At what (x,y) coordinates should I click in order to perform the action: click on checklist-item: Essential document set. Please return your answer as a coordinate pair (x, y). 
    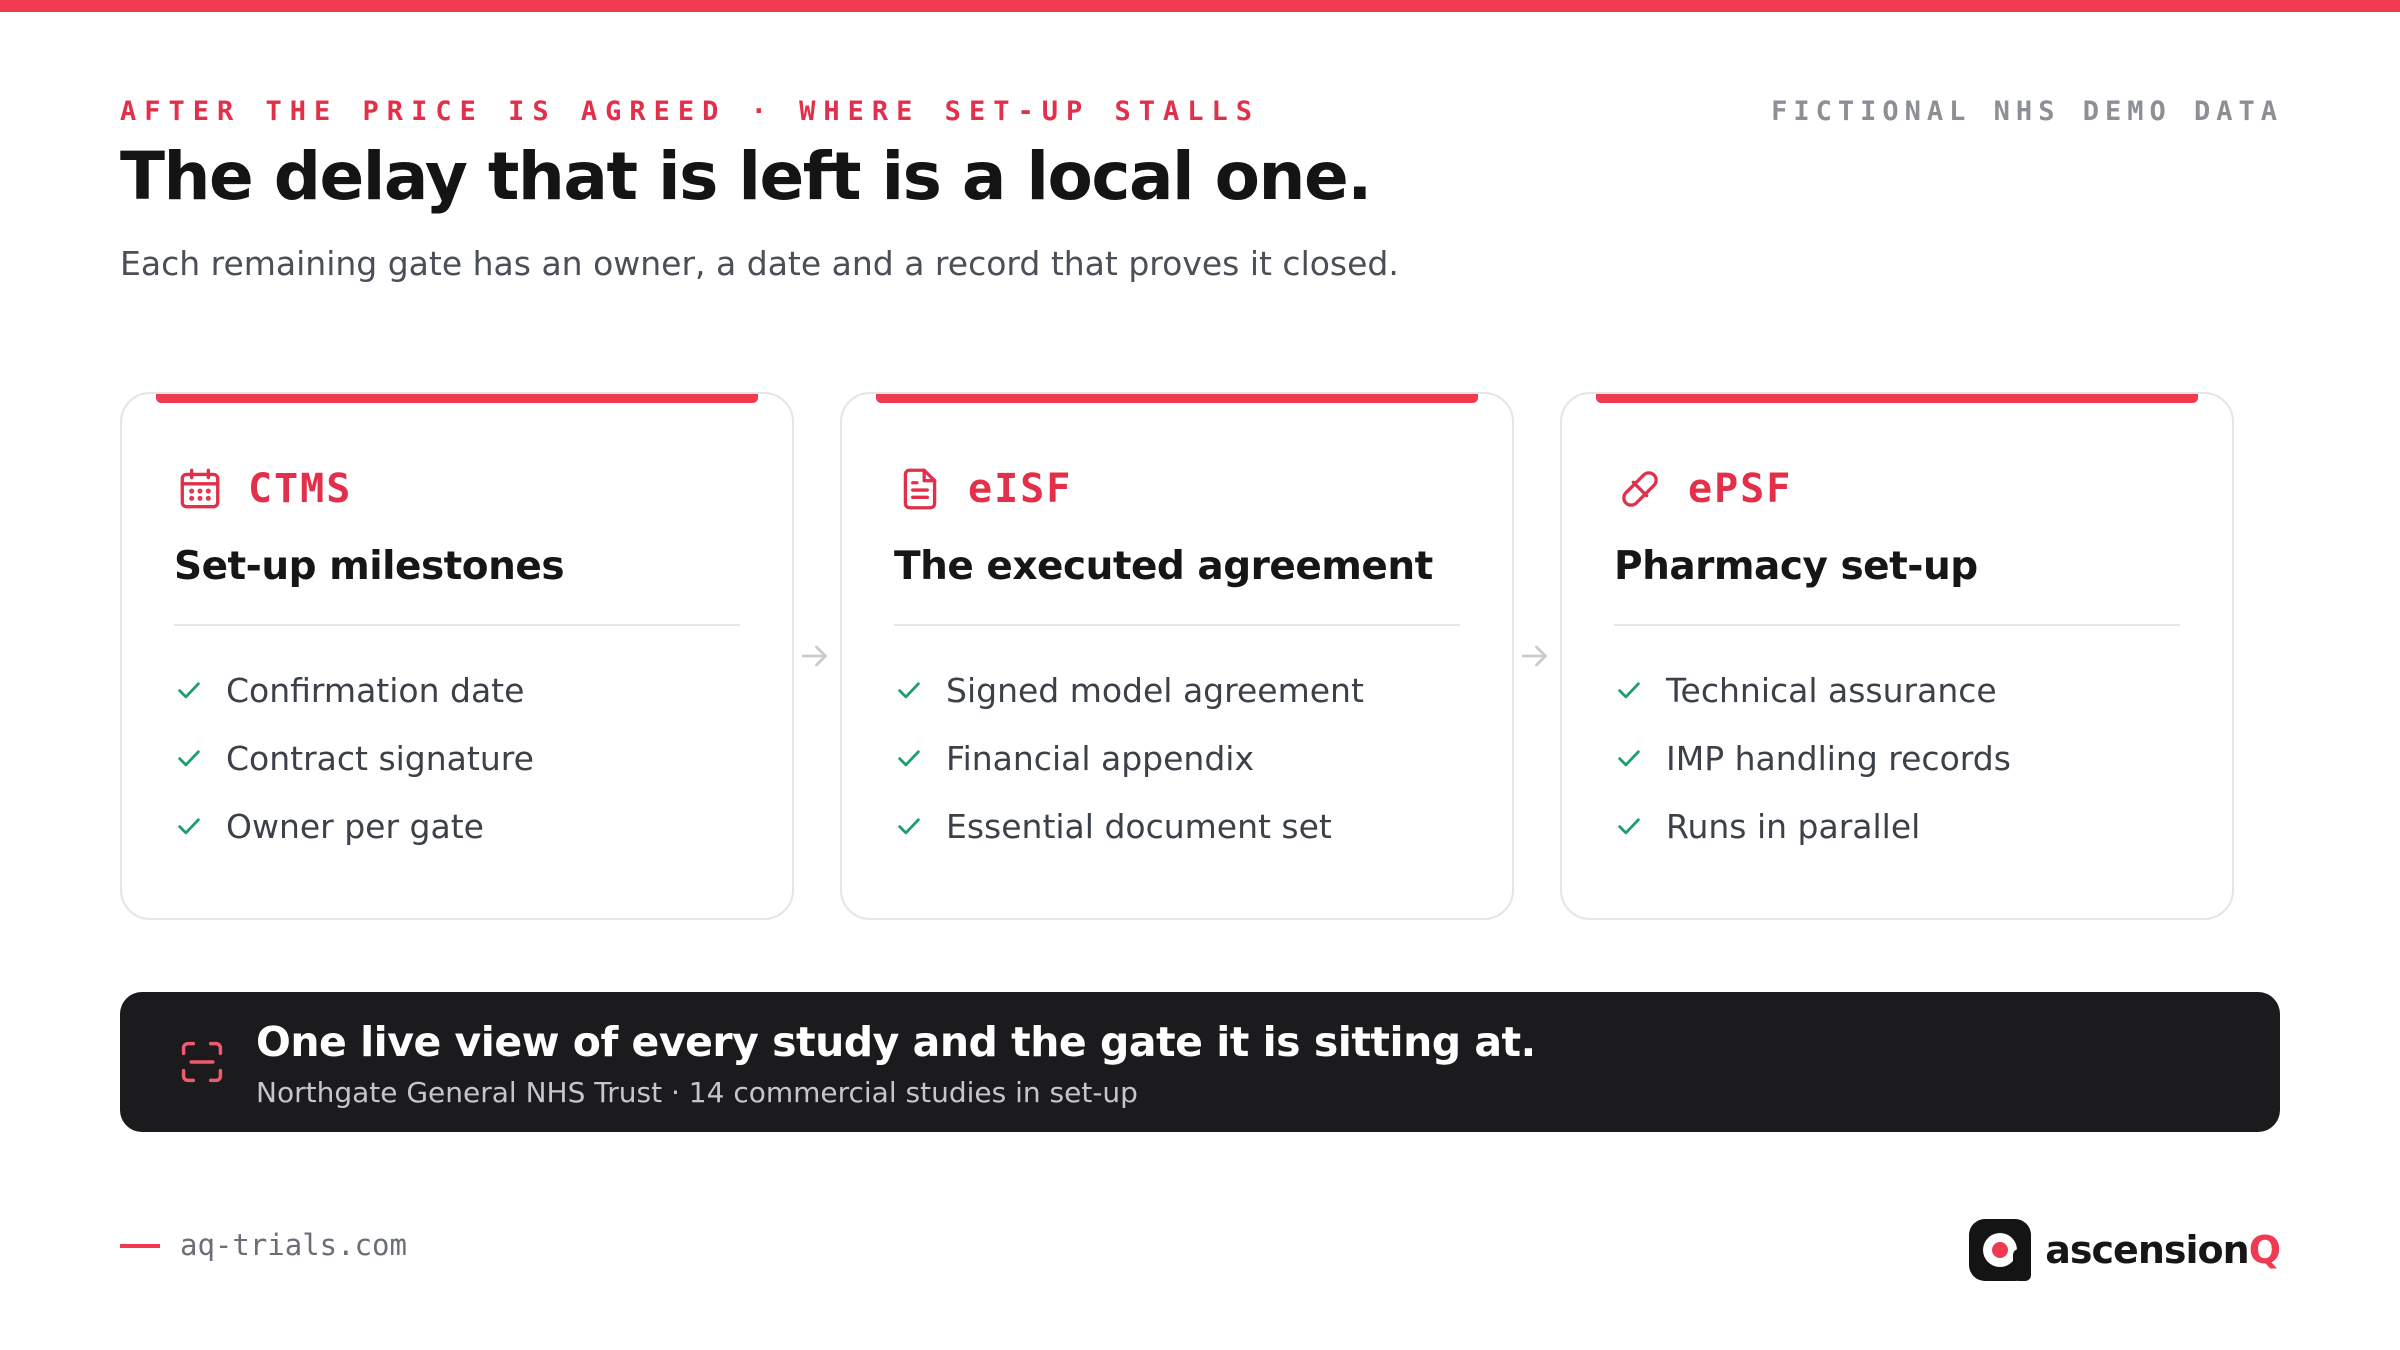
    Looking at the image, I should click on (1129, 826).